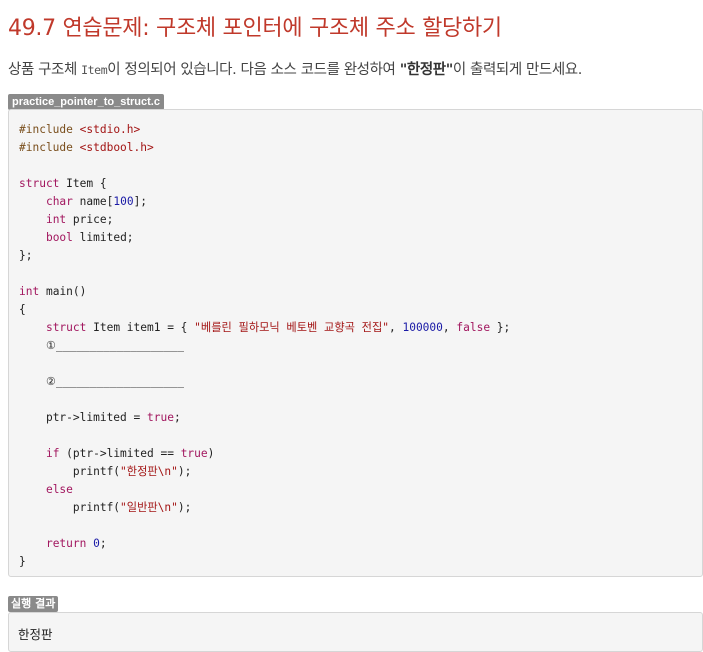 This screenshot has width=703, height=652. What do you see at coordinates (93, 219) in the screenshot?
I see `code-token: price;` at bounding box center [93, 219].